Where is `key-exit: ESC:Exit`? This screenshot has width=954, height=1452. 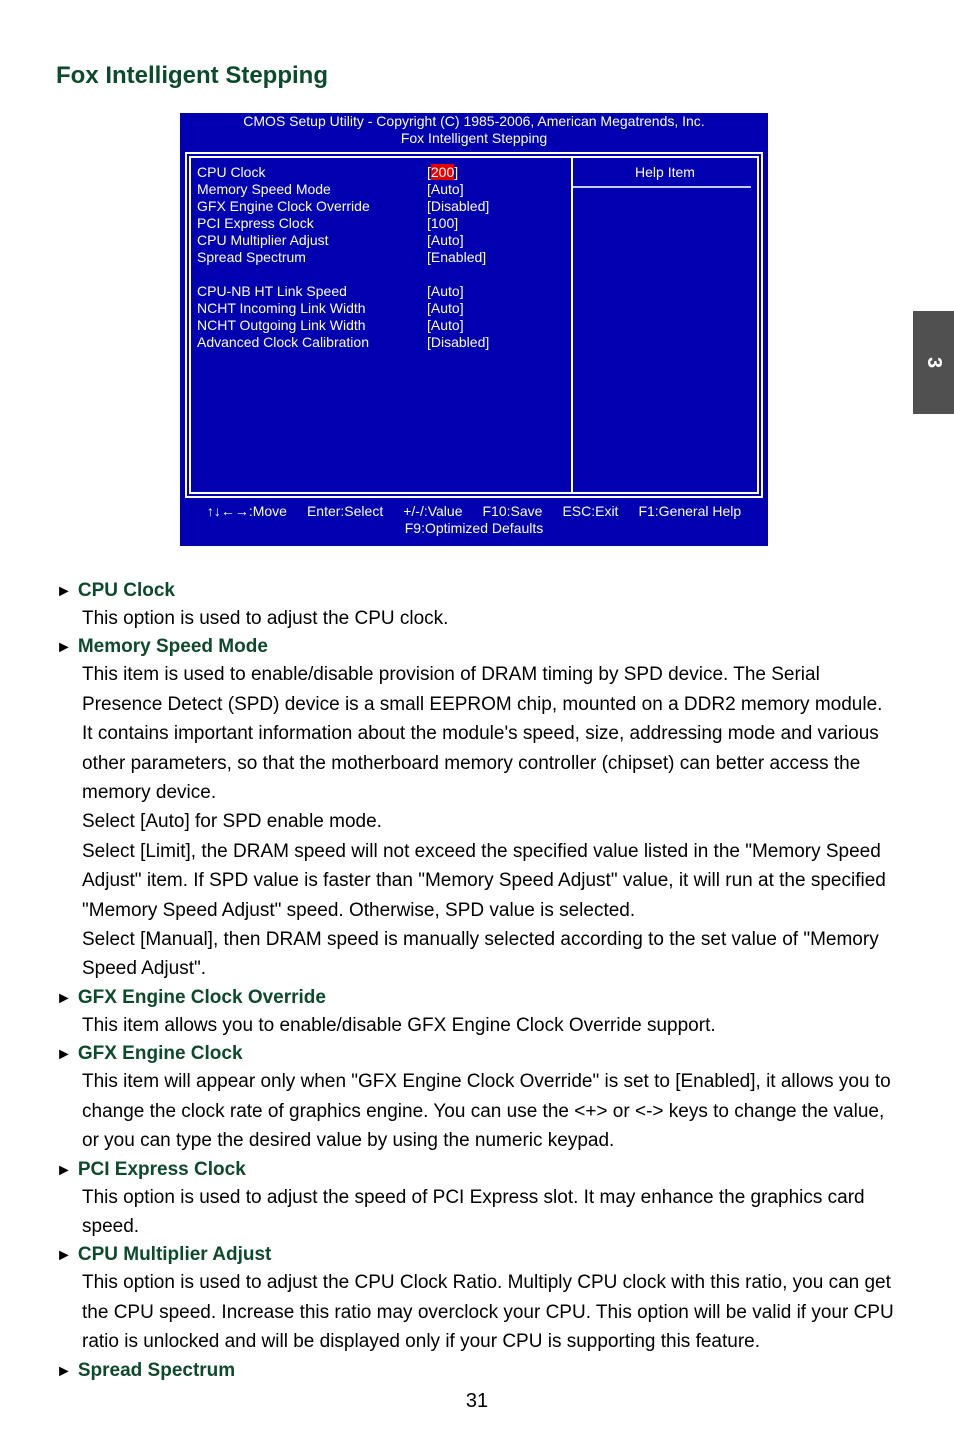
key-exit: ESC:Exit is located at coordinates (590, 511).